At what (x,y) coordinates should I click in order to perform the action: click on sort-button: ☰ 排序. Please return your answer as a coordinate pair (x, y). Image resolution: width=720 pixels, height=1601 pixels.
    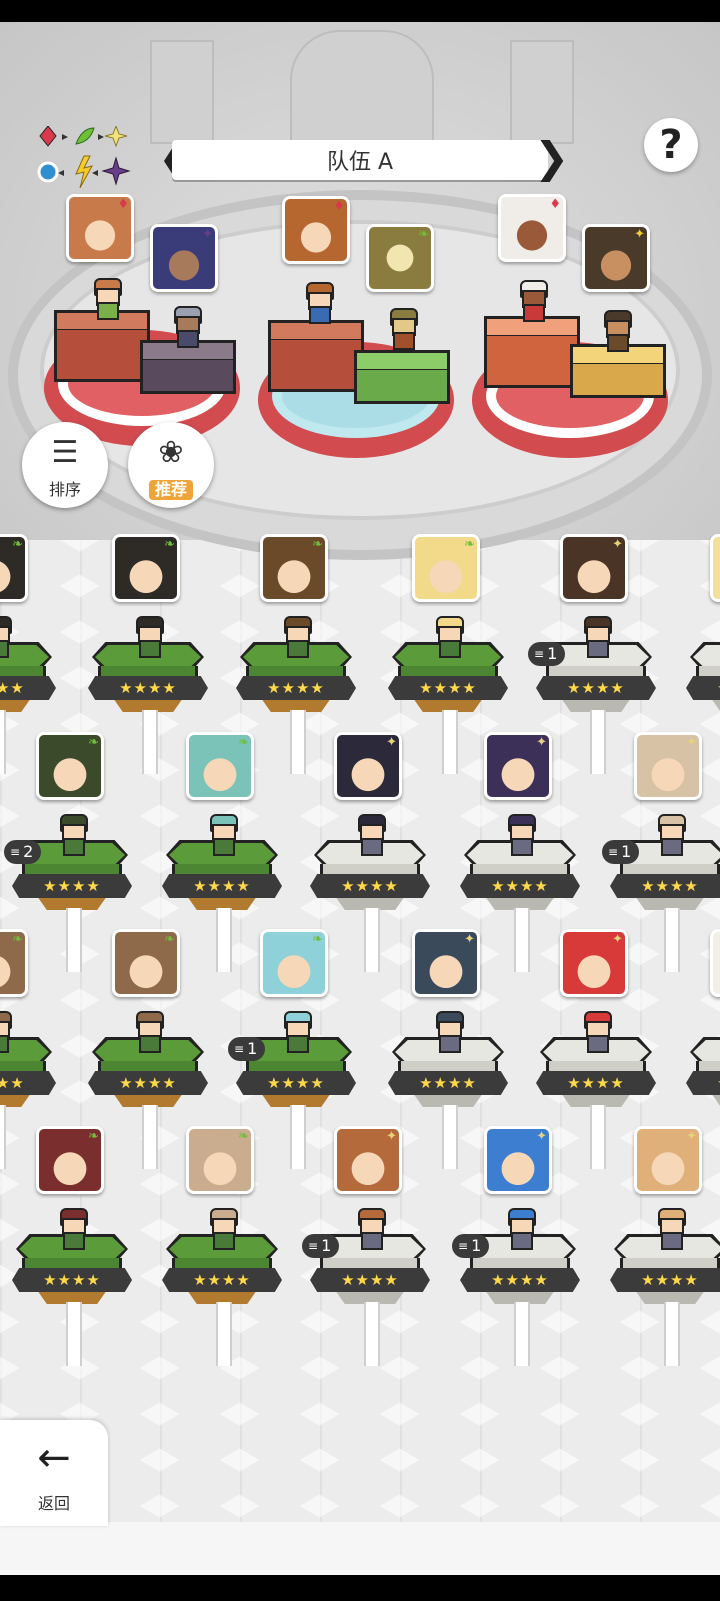
    Looking at the image, I should click on (65, 465).